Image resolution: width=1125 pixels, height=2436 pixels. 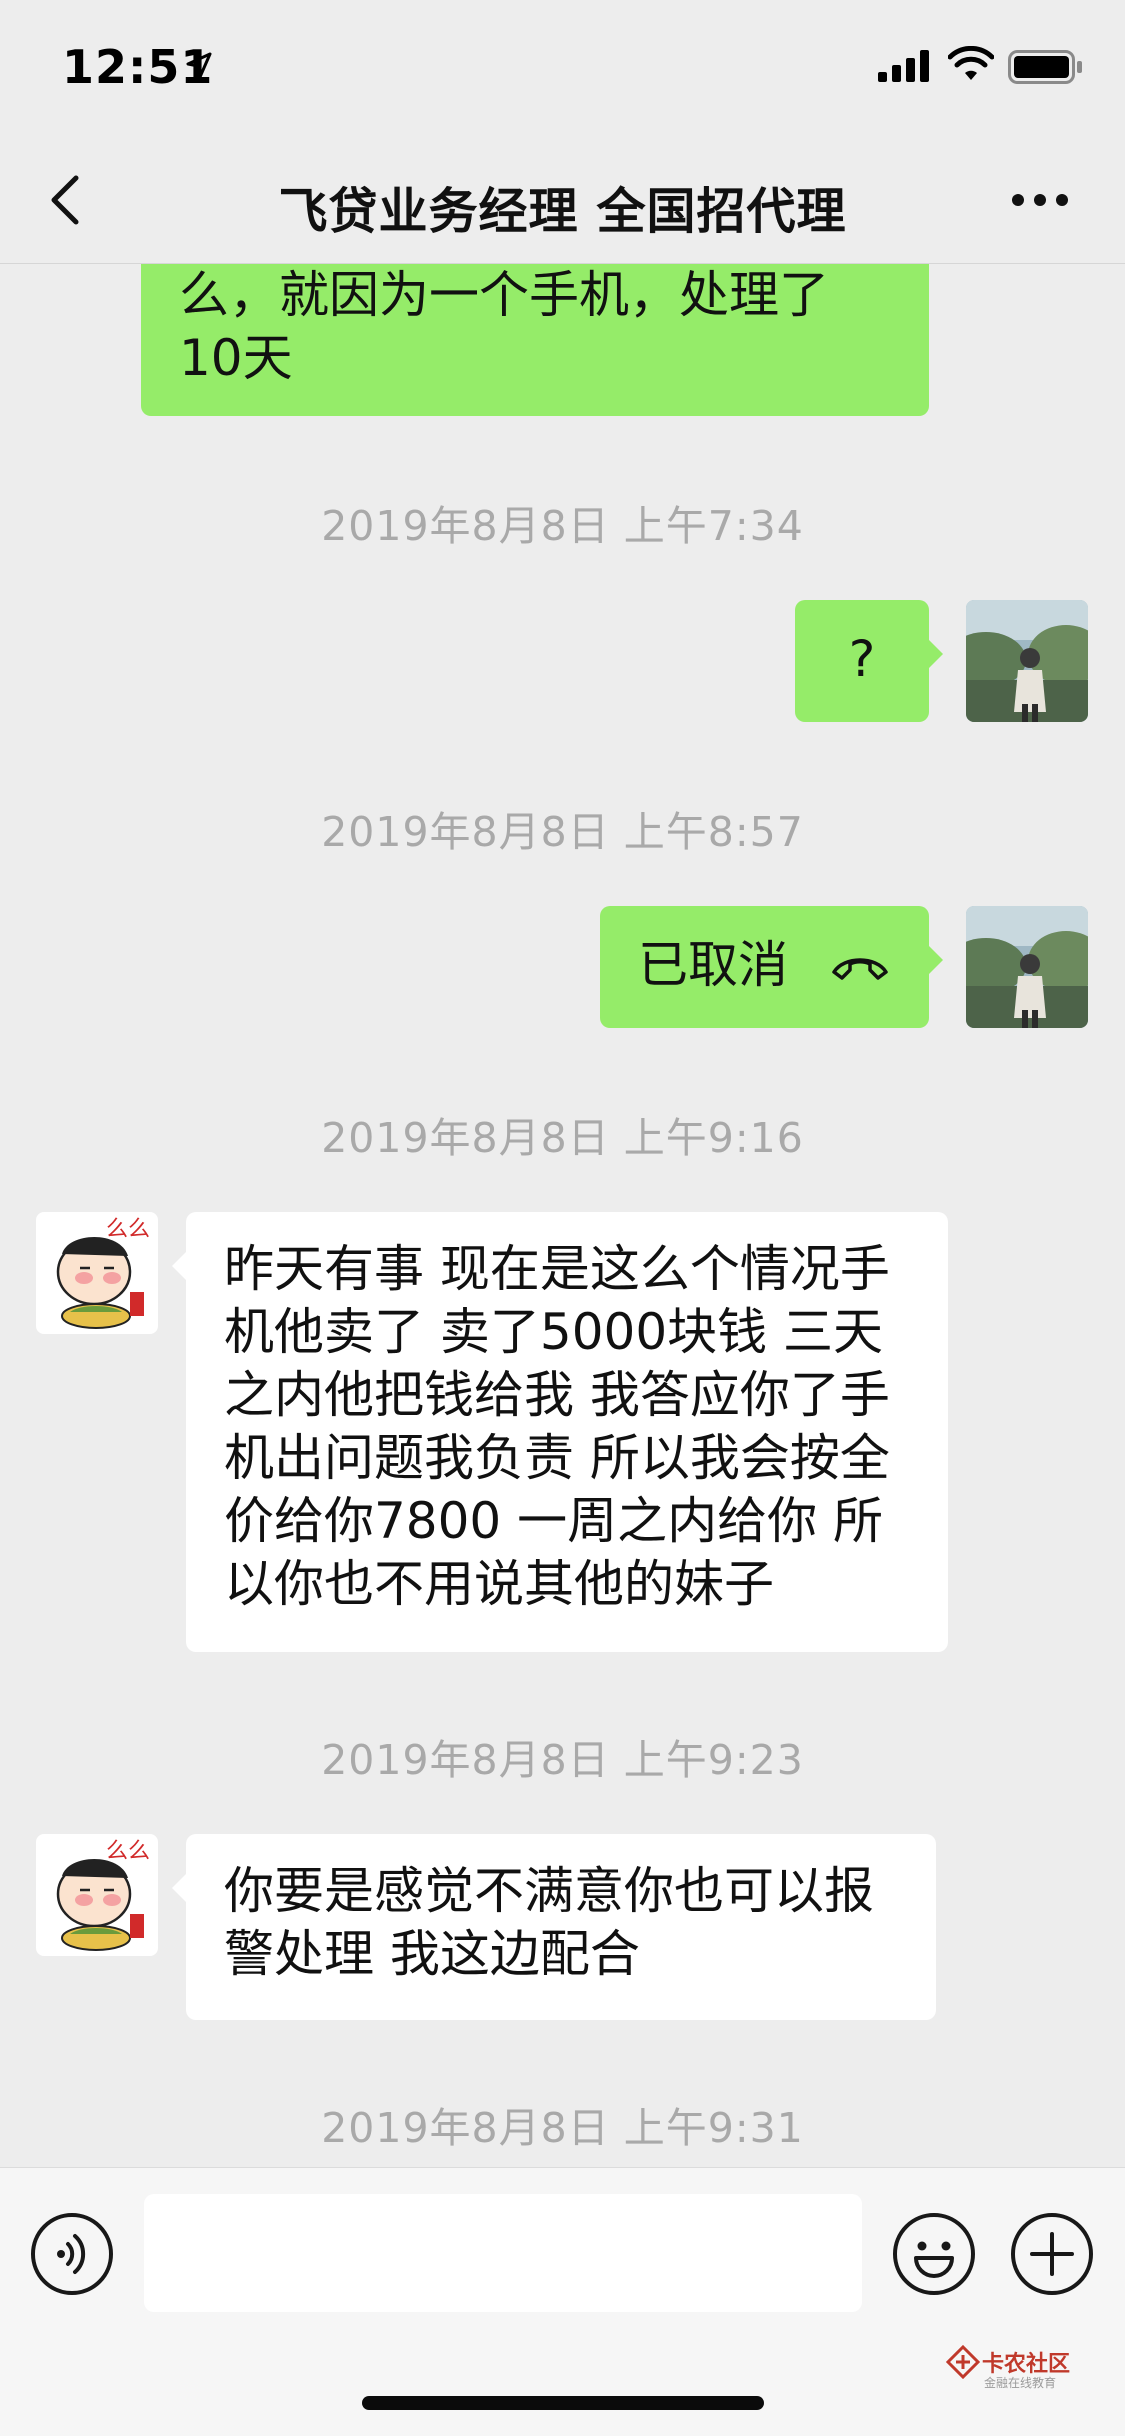 I want to click on more-functions-plus-icon, so click(x=1052, y=2254).